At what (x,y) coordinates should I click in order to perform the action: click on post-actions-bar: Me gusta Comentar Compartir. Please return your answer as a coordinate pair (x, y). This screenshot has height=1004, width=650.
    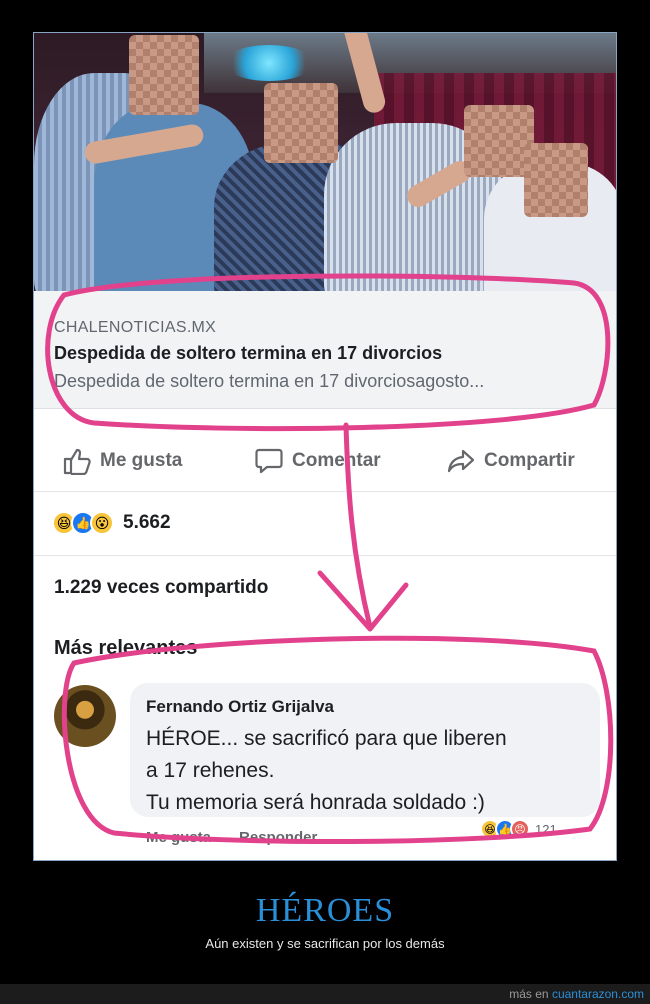
    Looking at the image, I should click on (325, 461).